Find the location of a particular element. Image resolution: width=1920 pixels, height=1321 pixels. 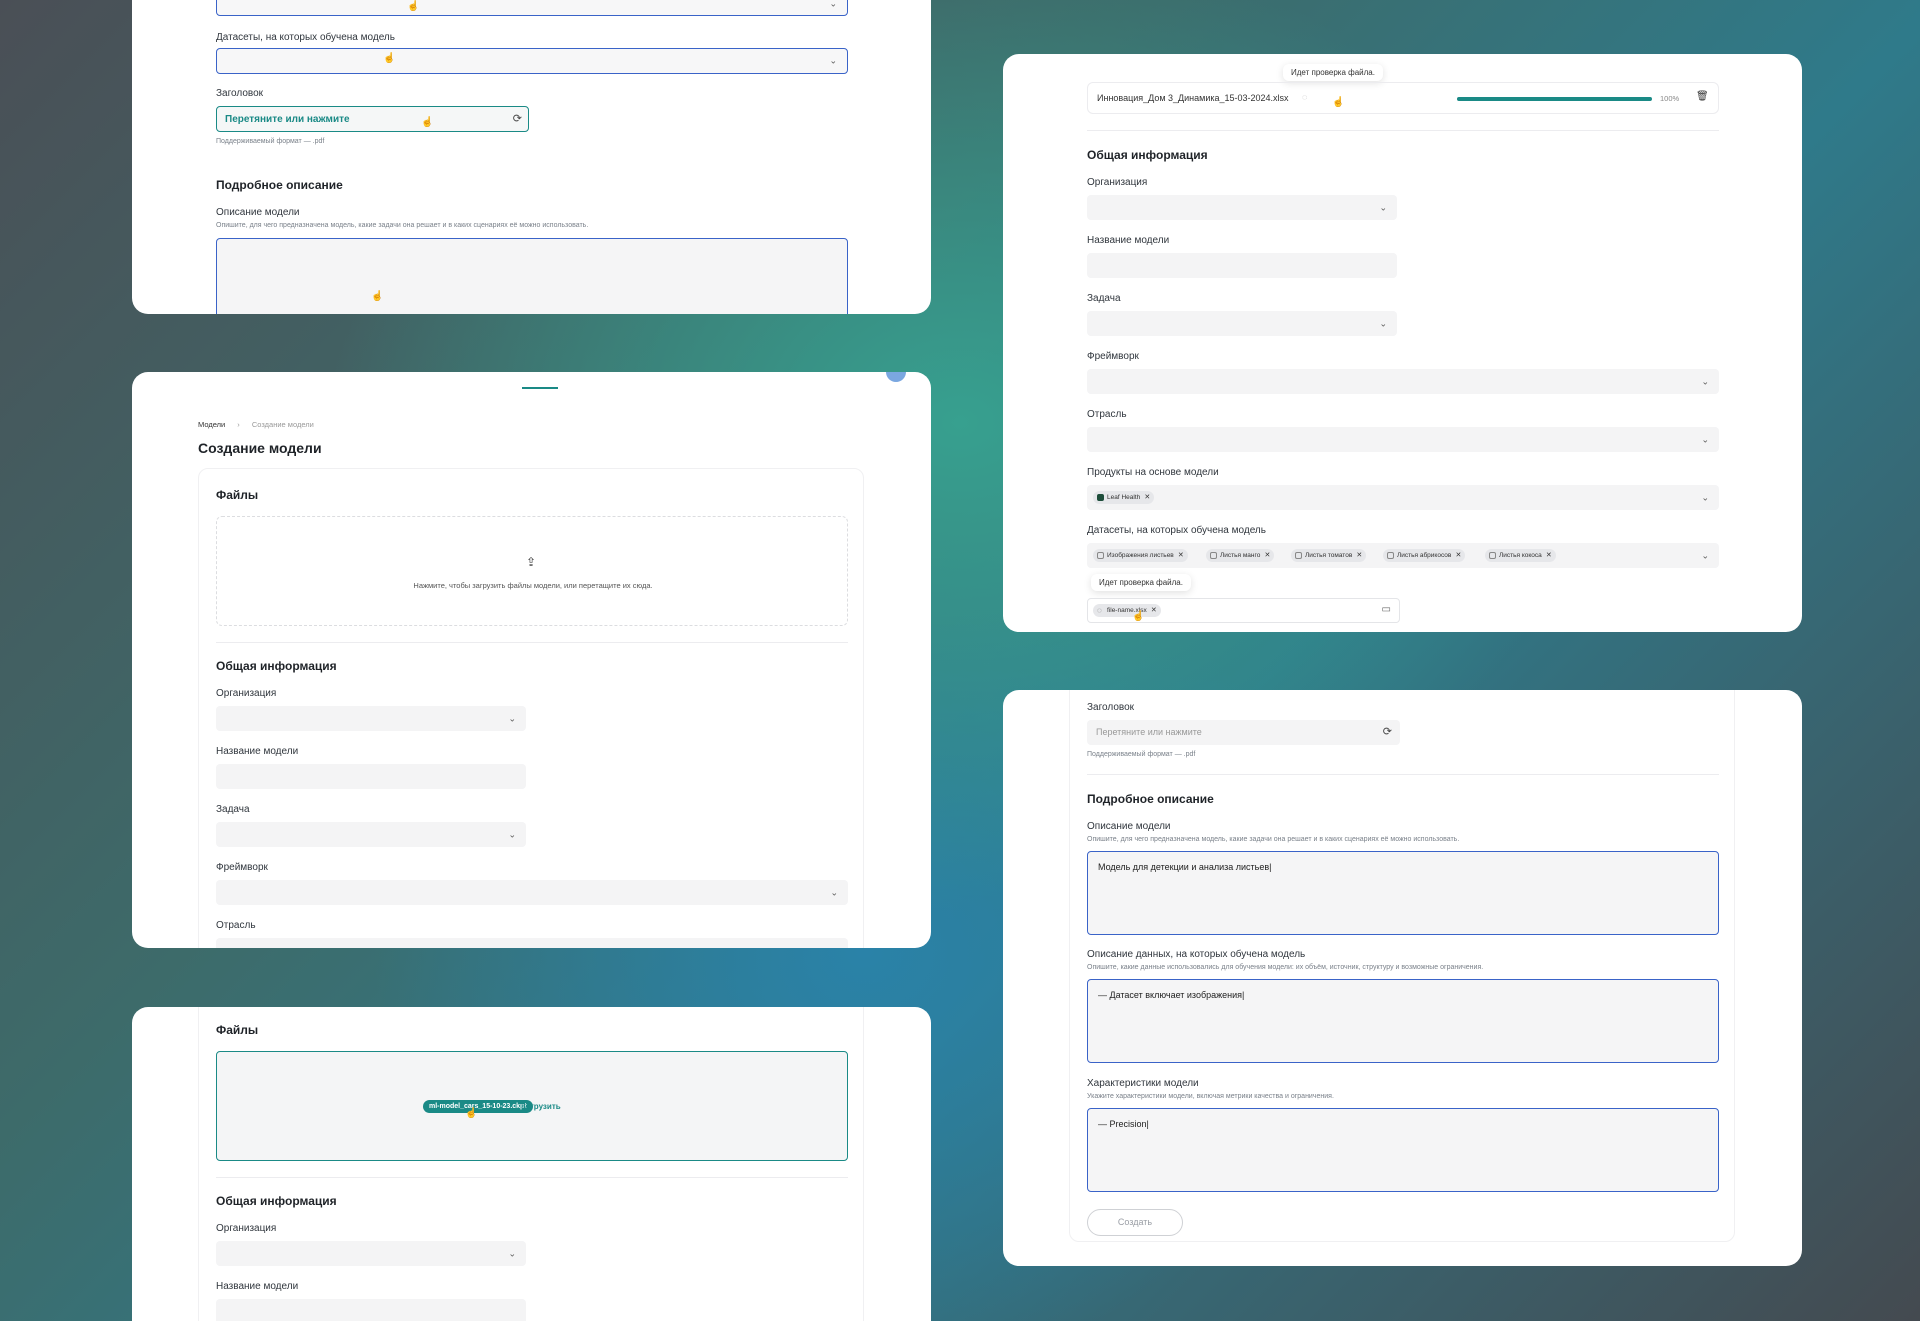

folder-icon: ▭ is located at coordinates (1386, 609).